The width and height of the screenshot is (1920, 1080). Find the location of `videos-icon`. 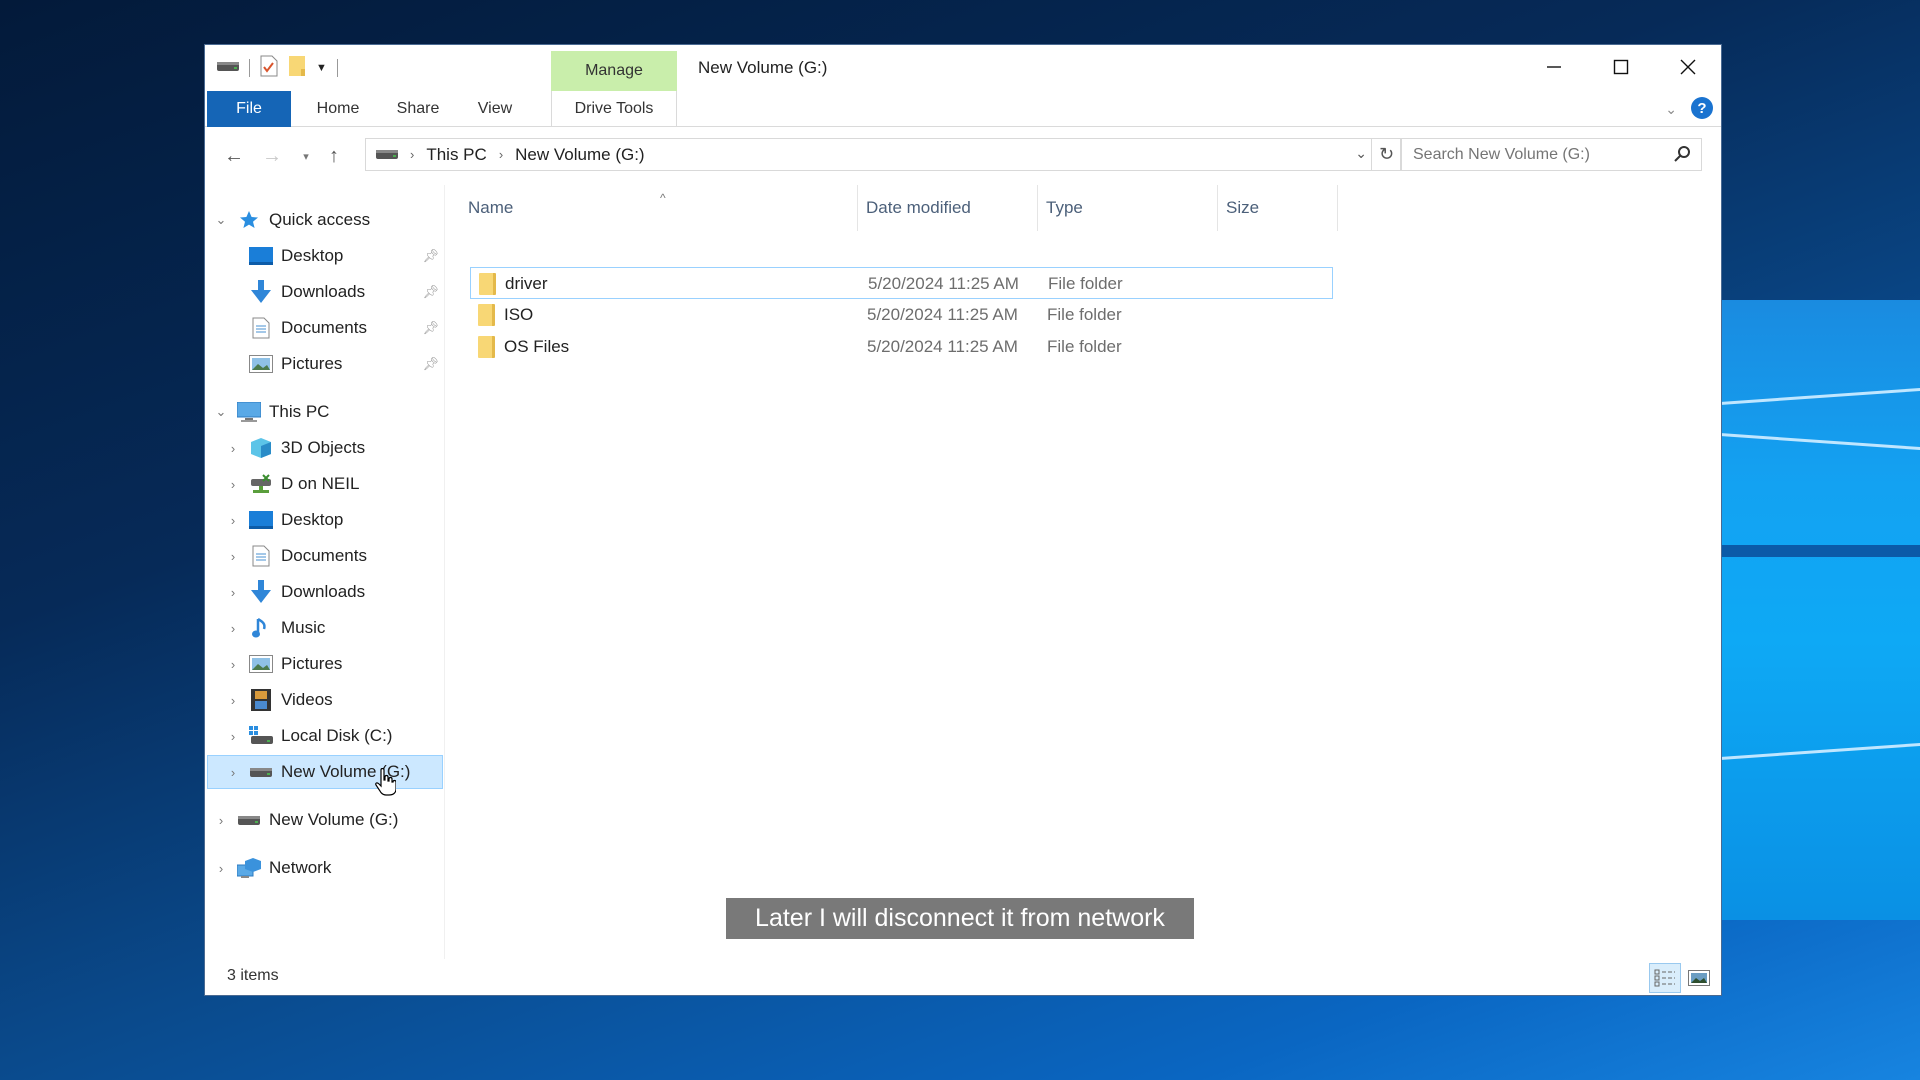

videos-icon is located at coordinates (261, 700).